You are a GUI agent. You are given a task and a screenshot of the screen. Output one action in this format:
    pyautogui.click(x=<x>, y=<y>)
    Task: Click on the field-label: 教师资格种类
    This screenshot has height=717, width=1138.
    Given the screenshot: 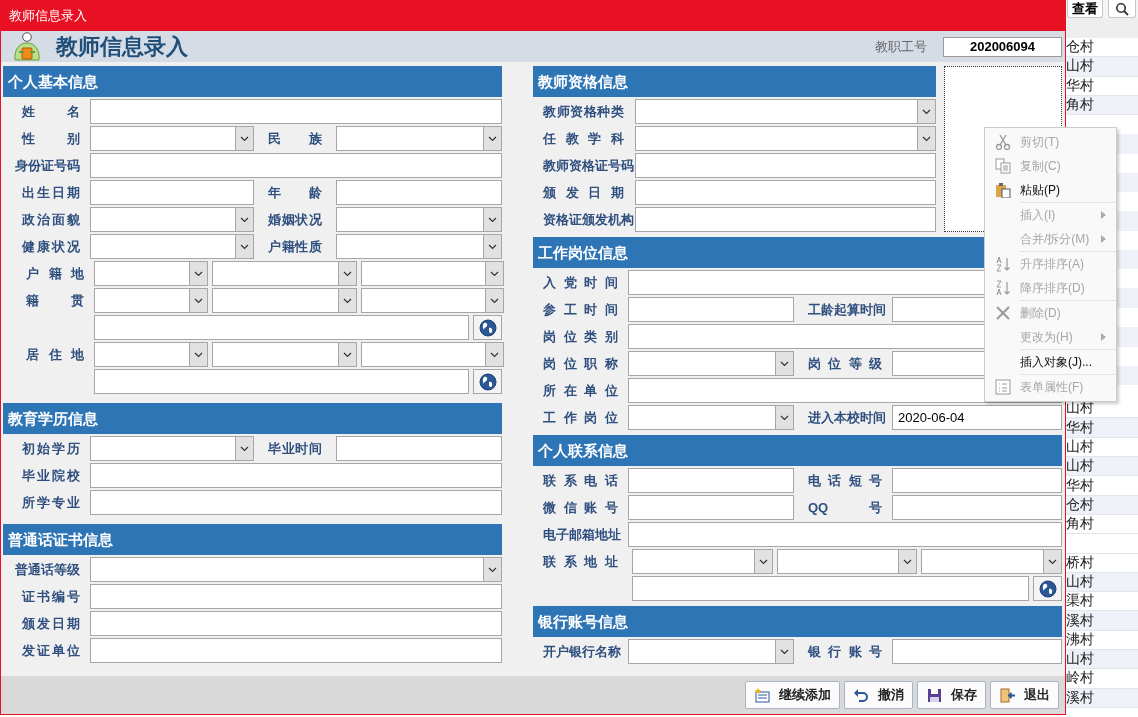 What is the action you would take?
    pyautogui.click(x=583, y=111)
    